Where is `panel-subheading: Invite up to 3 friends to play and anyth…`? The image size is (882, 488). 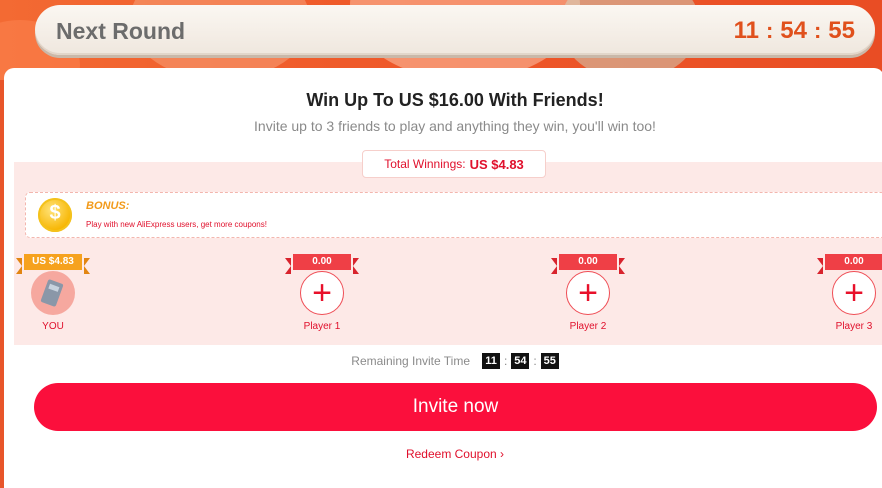
panel-subheading: Invite up to 3 friends to play and anyth… is located at coordinates (455, 126).